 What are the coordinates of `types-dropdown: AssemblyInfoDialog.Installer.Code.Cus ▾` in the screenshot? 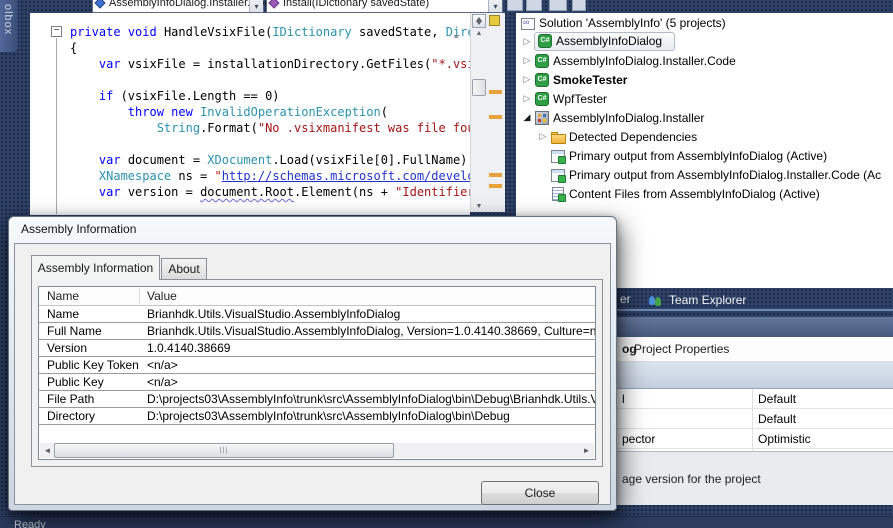 It's located at (195, 6).